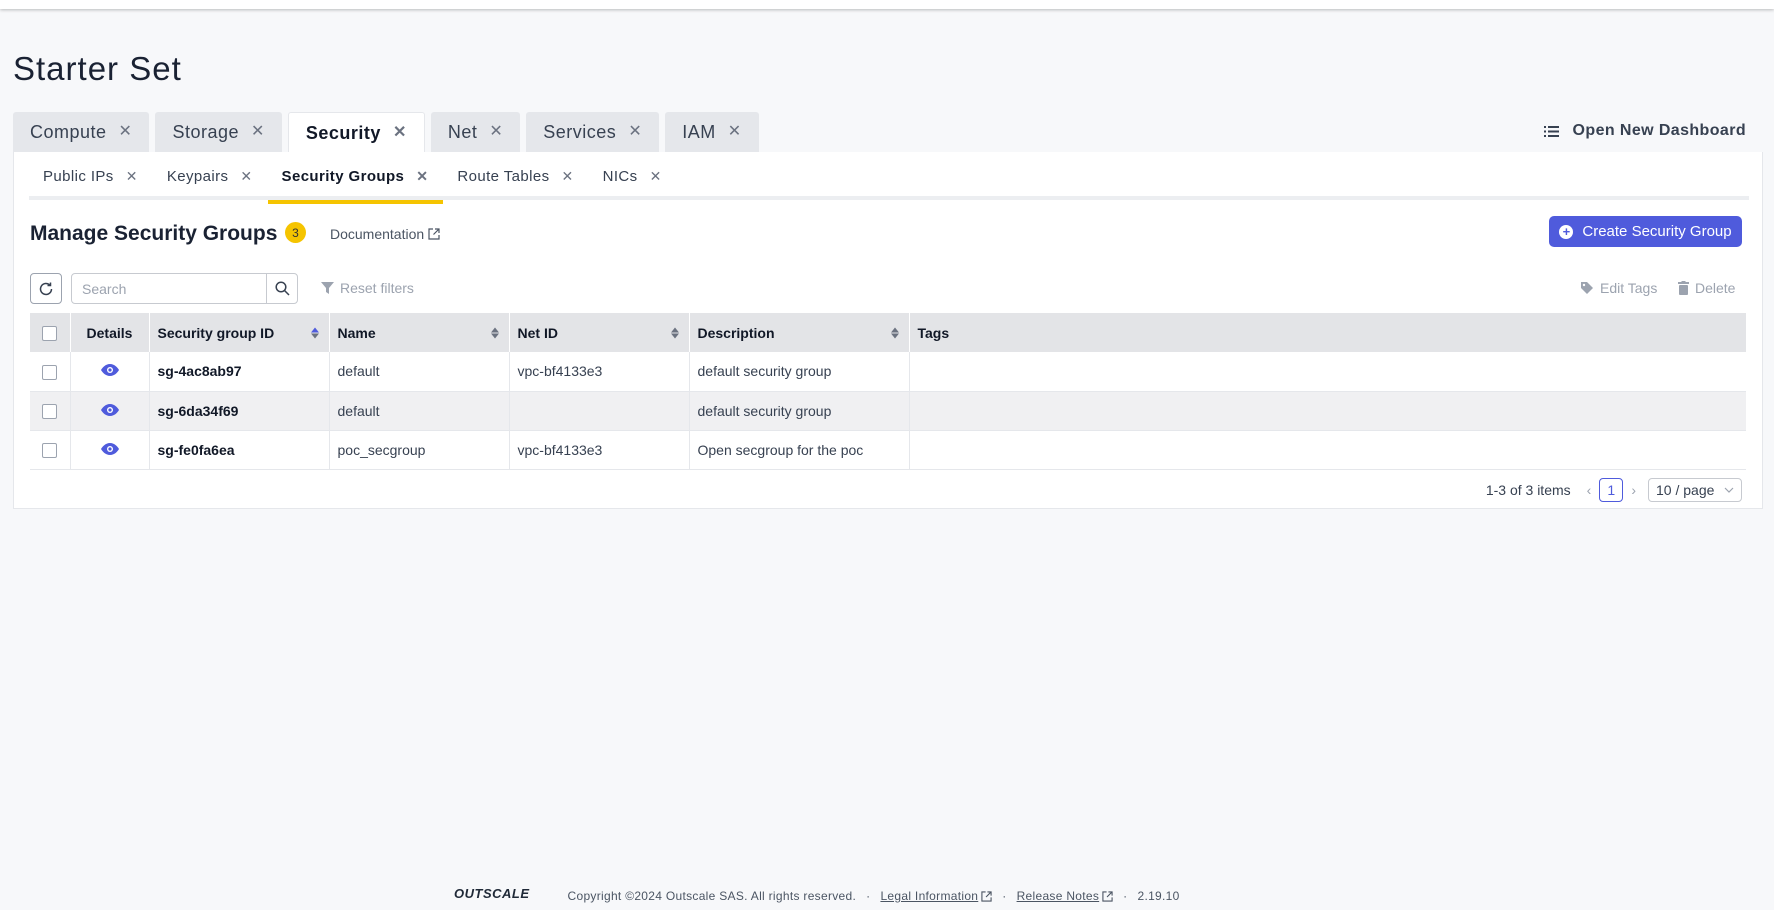 The width and height of the screenshot is (1774, 910). What do you see at coordinates (169, 288) in the screenshot?
I see `search-input` at bounding box center [169, 288].